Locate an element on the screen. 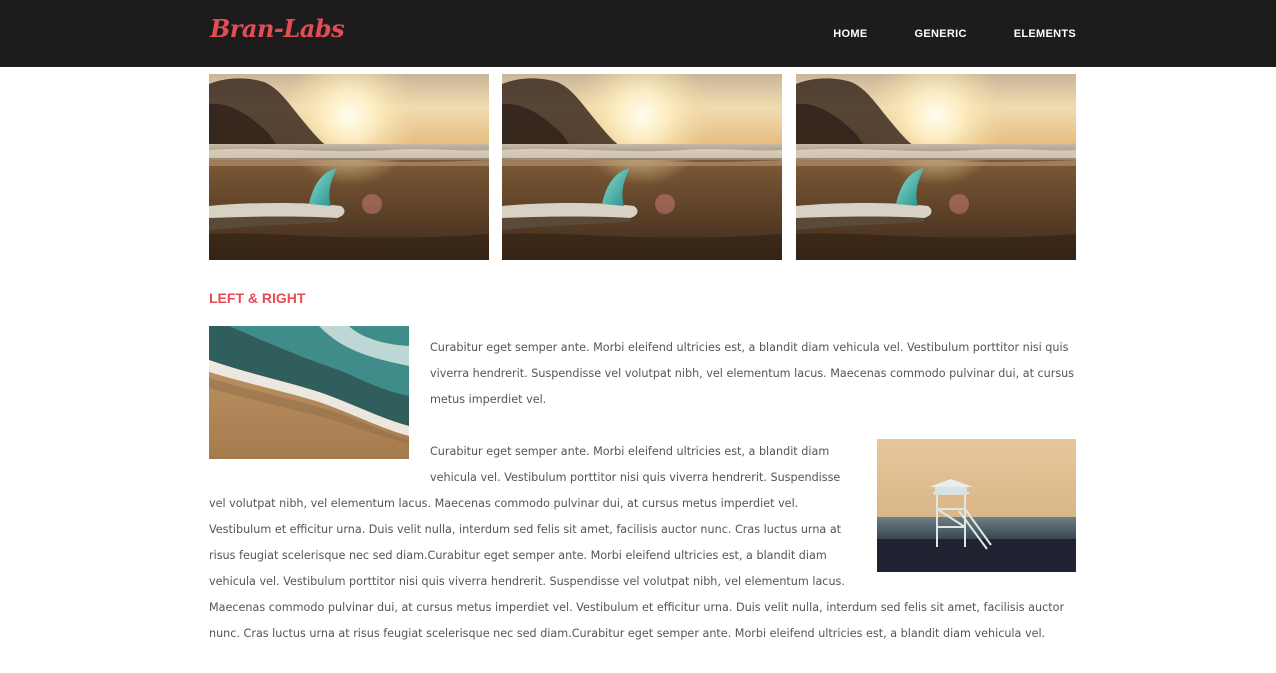 The height and width of the screenshot is (673, 1276). section-title: LEFT & RIGHT is located at coordinates (257, 298).